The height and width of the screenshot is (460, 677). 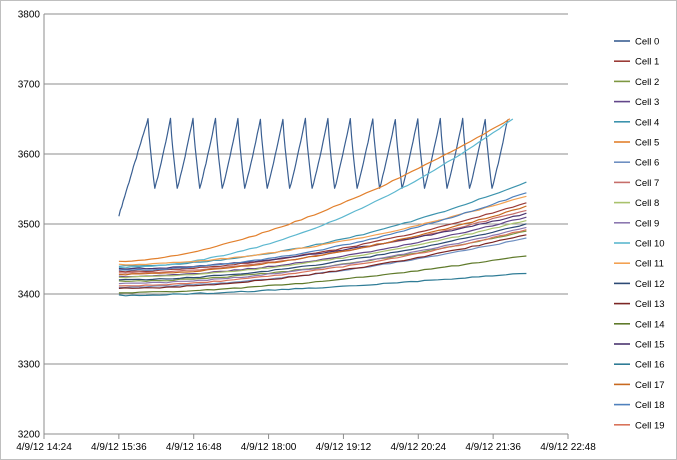 What do you see at coordinates (269, 447) in the screenshot?
I see `x-tick-label: 4/9/12 18:00` at bounding box center [269, 447].